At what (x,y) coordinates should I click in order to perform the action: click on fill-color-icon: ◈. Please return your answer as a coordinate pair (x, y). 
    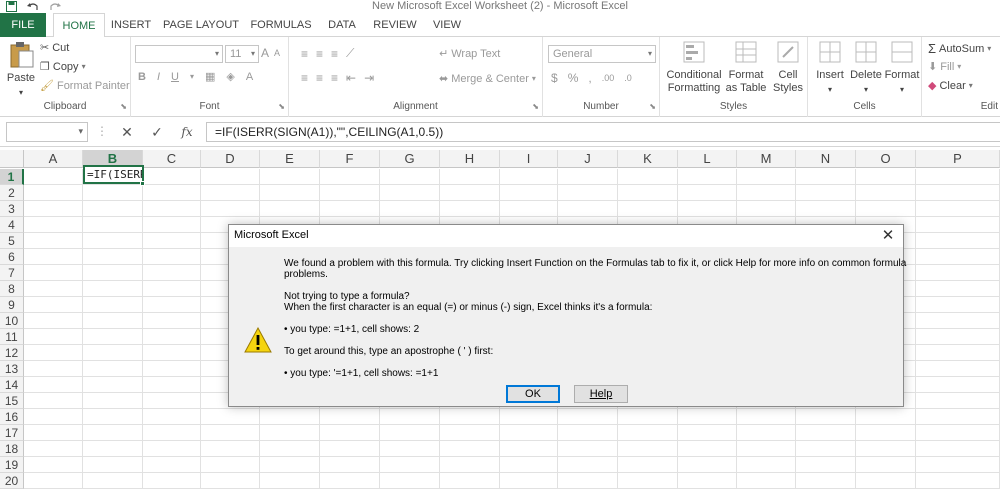
    Looking at the image, I should click on (230, 76).